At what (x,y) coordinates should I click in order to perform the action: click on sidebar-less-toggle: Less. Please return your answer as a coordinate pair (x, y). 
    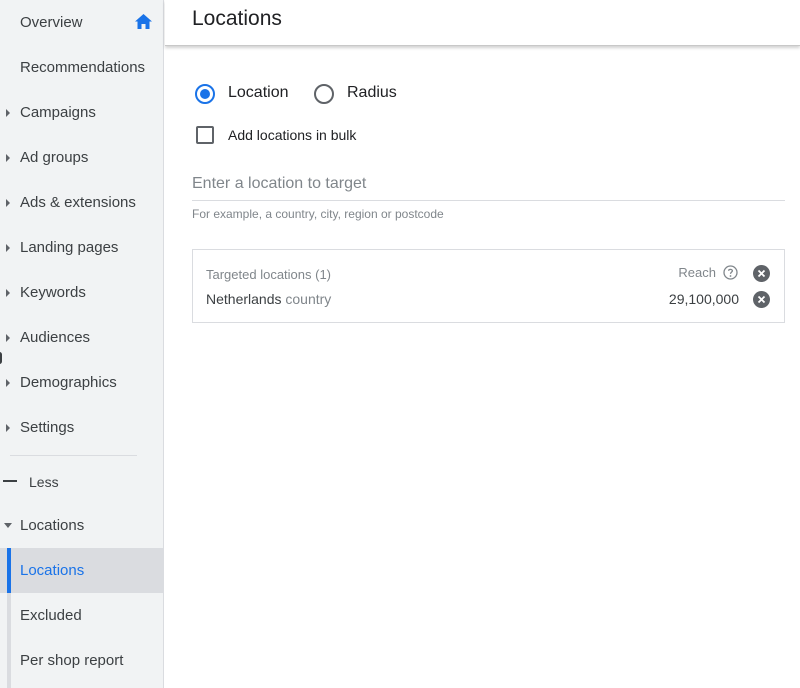
    Looking at the image, I should click on (82, 481).